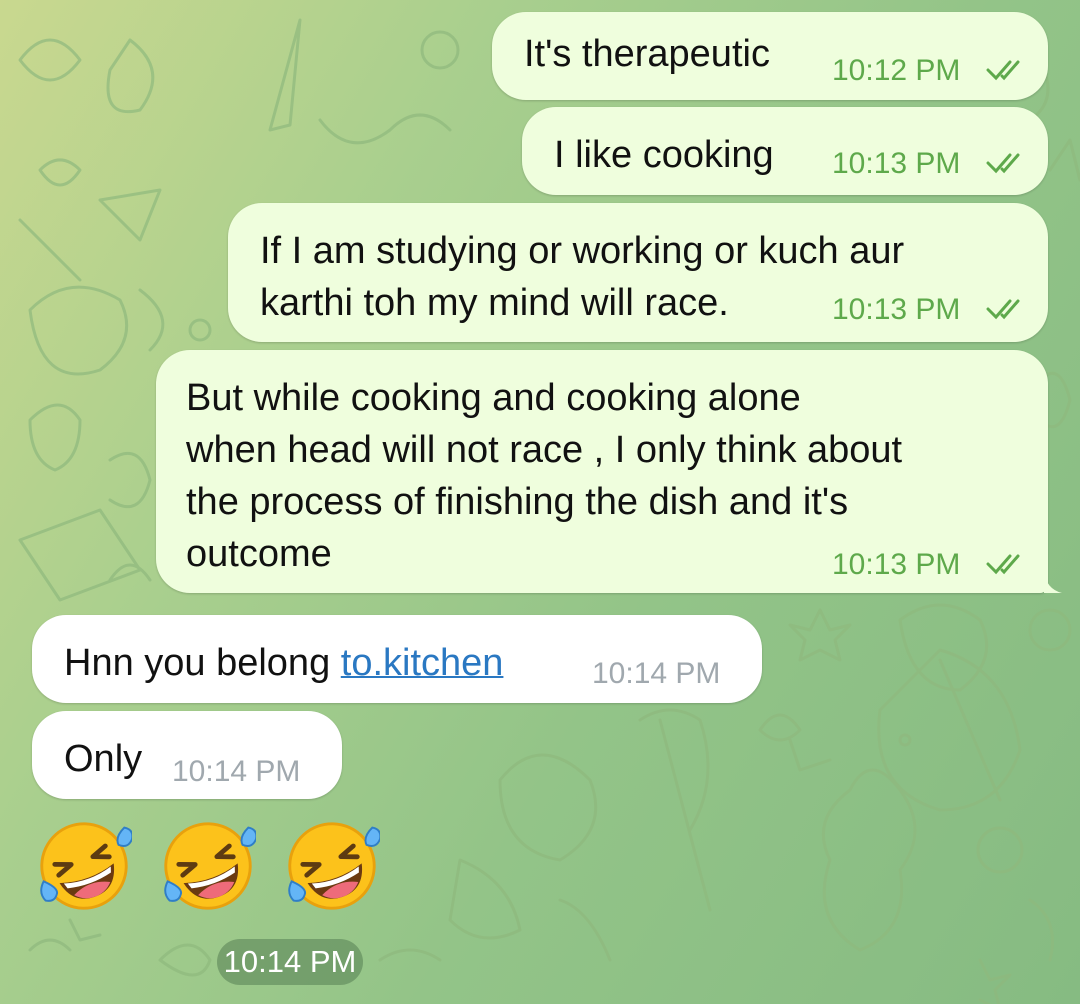 This screenshot has height=1004, width=1080. Describe the element at coordinates (582, 251) in the screenshot. I see `message-text-line: If I am studying or working or kuch aur` at that location.